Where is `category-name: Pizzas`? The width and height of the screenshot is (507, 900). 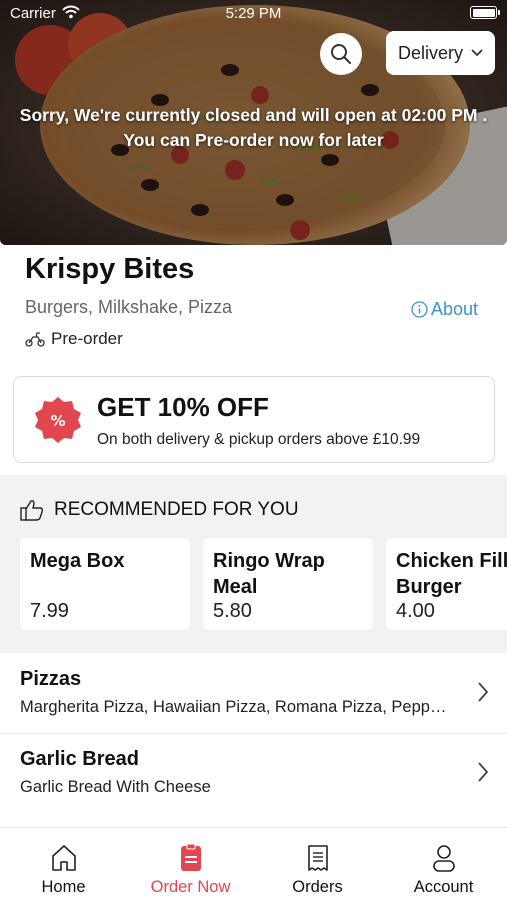
category-name: Pizzas is located at coordinates (51, 679).